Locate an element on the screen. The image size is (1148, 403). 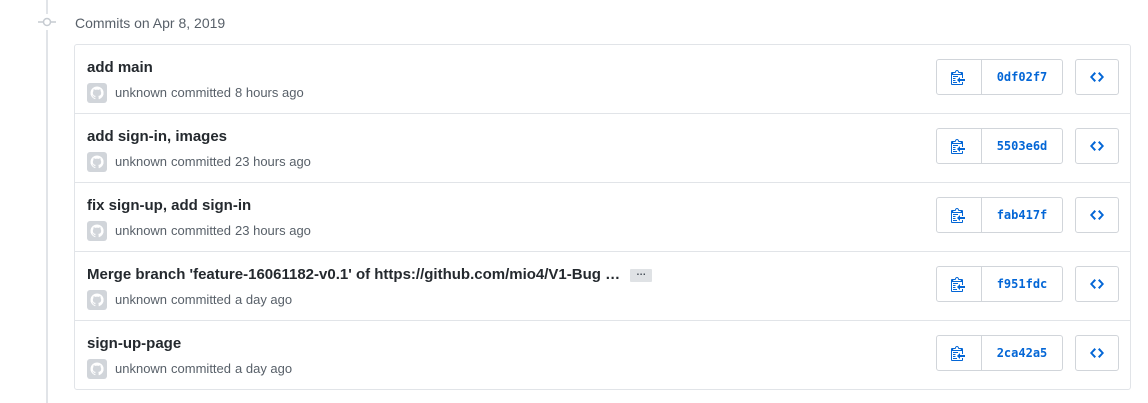
git-commit-icon is located at coordinates (47, 22).